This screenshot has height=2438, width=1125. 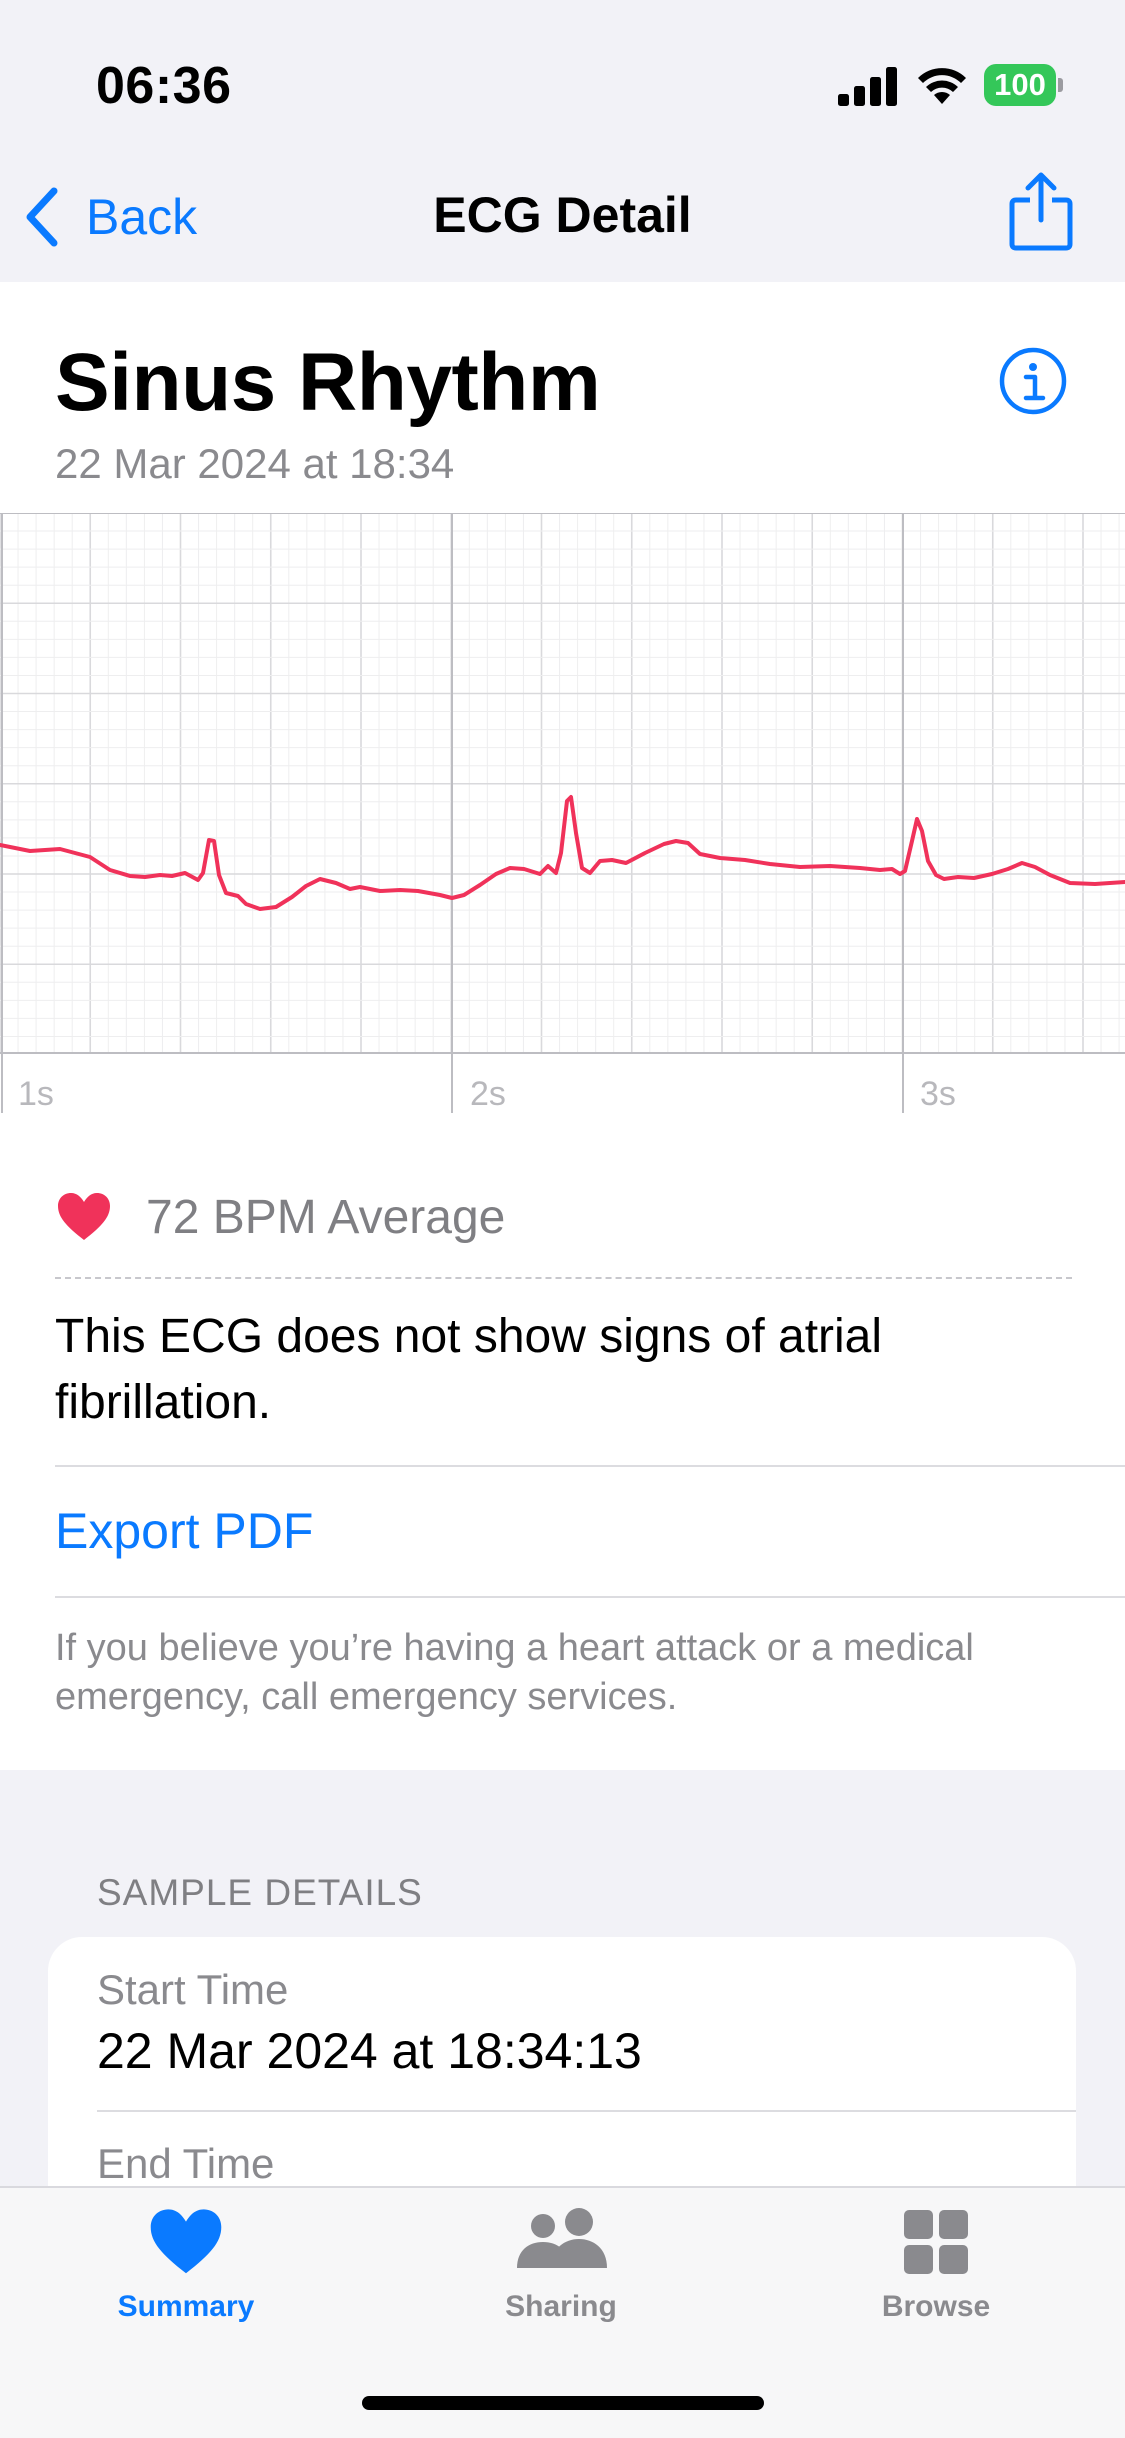 I want to click on wifi-icon, so click(x=942, y=86).